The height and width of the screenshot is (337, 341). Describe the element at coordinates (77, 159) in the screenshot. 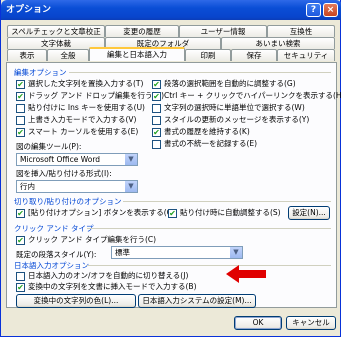

I see `picture-editor-select: Microsoft Office Word ▼` at that location.